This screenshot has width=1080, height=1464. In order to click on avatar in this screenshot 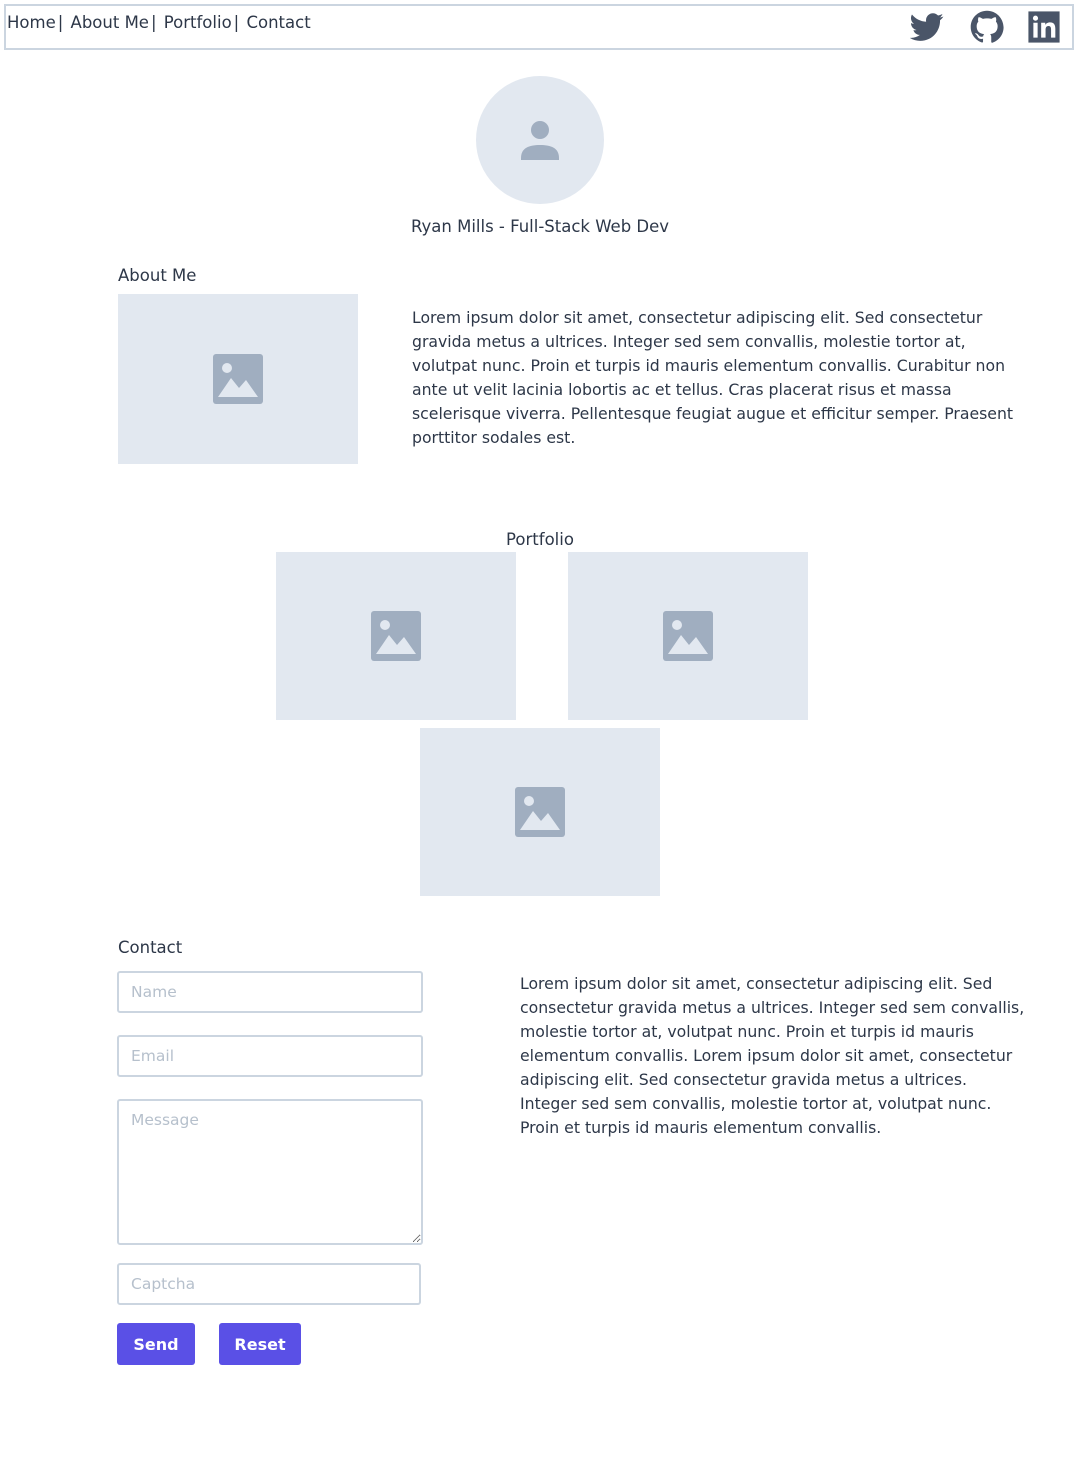, I will do `click(540, 140)`.